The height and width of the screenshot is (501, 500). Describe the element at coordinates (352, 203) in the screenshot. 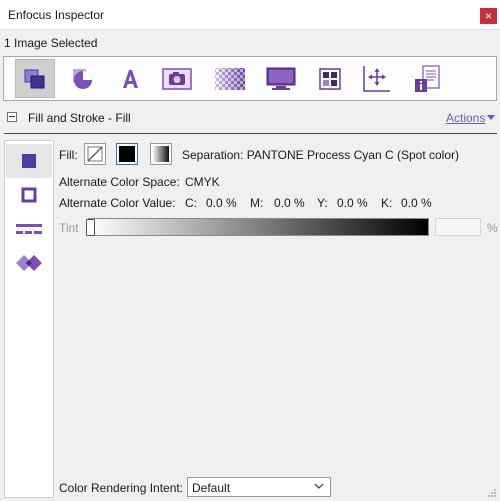

I see `y-value: 0.0 %` at that location.